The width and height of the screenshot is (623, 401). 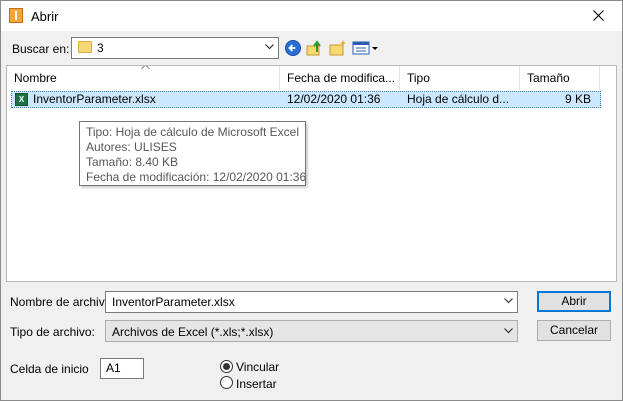 What do you see at coordinates (193, 332) in the screenshot?
I see `filetype-value: Archivos de Excel (*.xls;*.xlsx)` at bounding box center [193, 332].